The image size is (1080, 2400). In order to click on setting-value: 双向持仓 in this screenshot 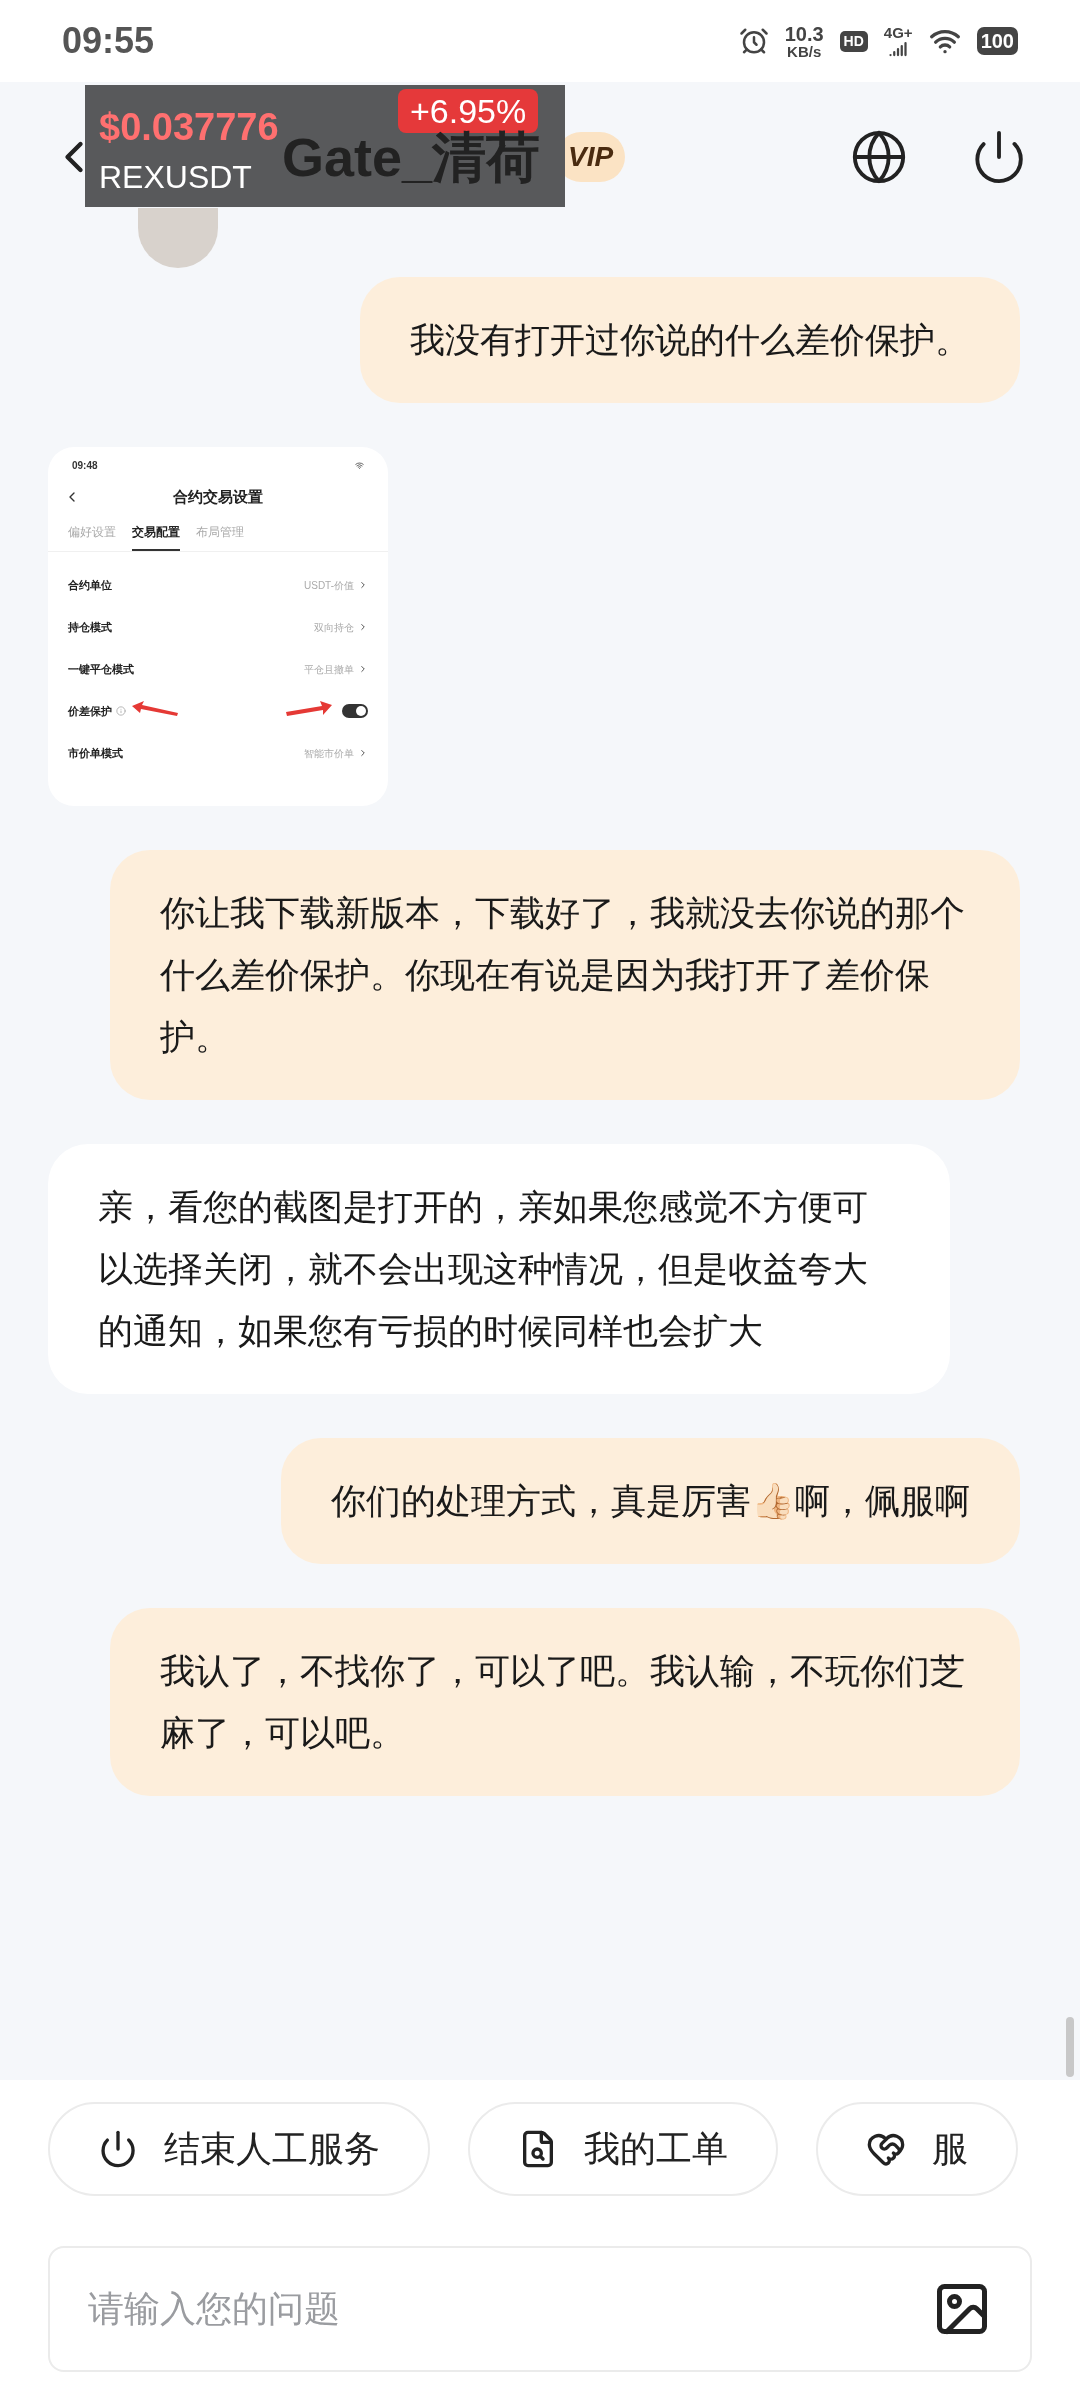, I will do `click(334, 627)`.